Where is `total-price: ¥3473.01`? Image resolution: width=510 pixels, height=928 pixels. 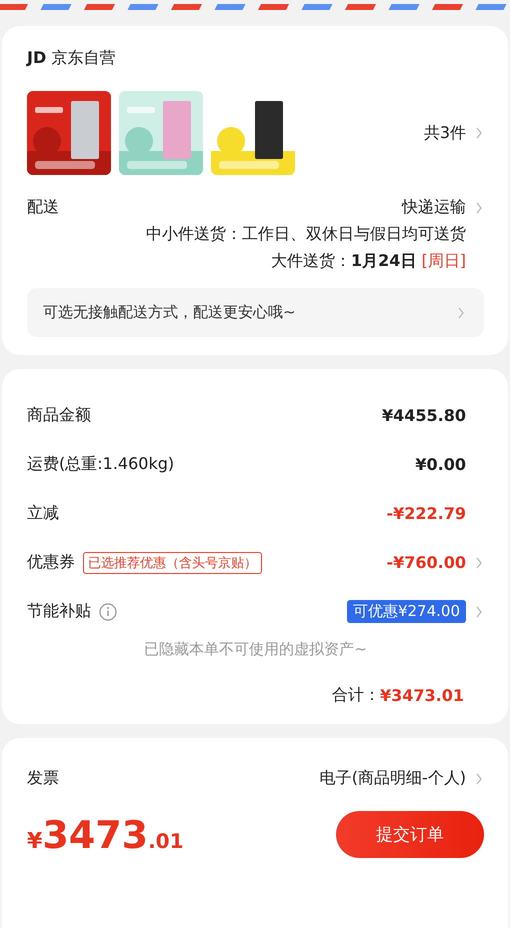 total-price: ¥3473.01 is located at coordinates (105, 834).